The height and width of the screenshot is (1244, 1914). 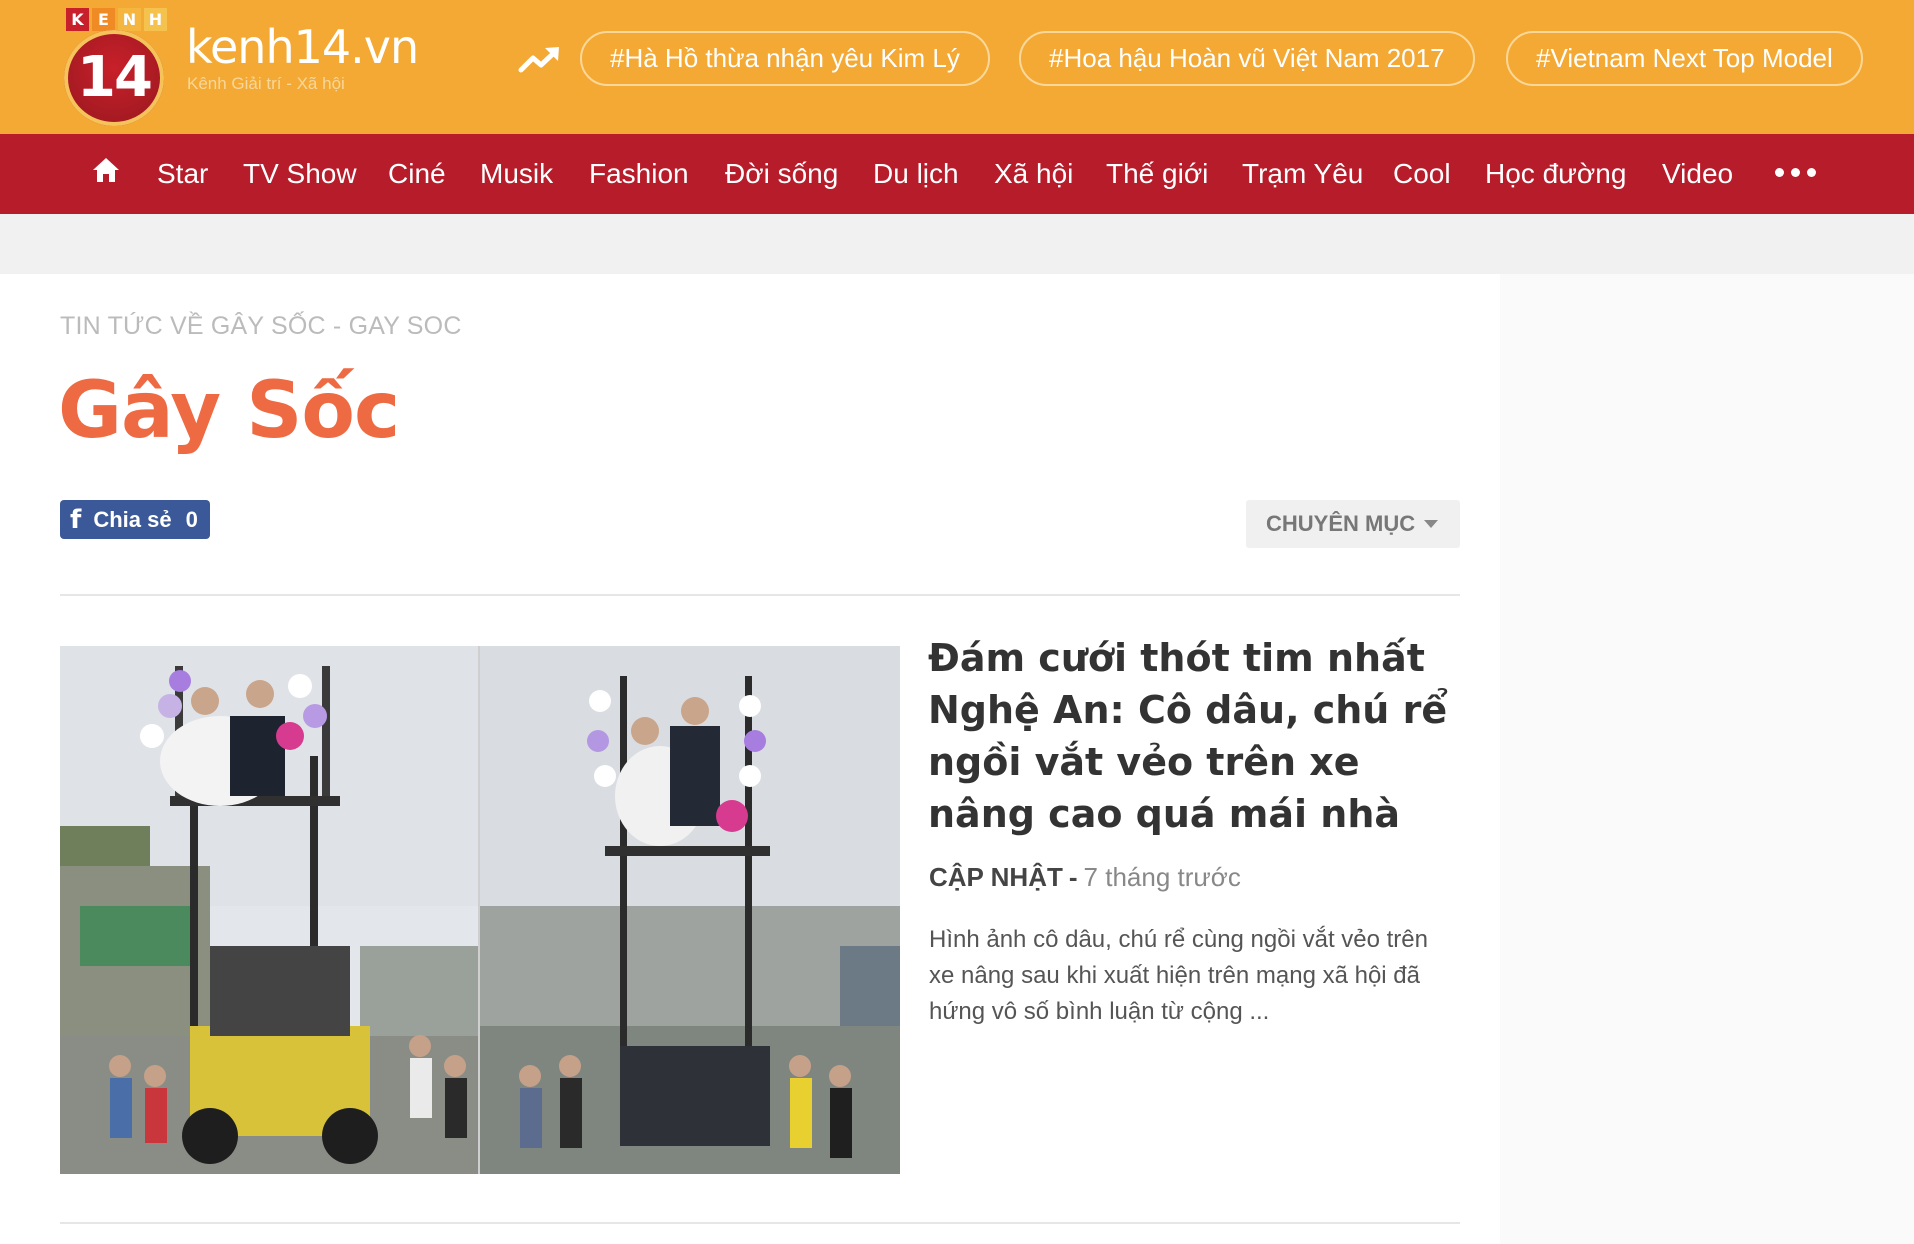 I want to click on nav-item-musik: Musik, so click(x=516, y=174).